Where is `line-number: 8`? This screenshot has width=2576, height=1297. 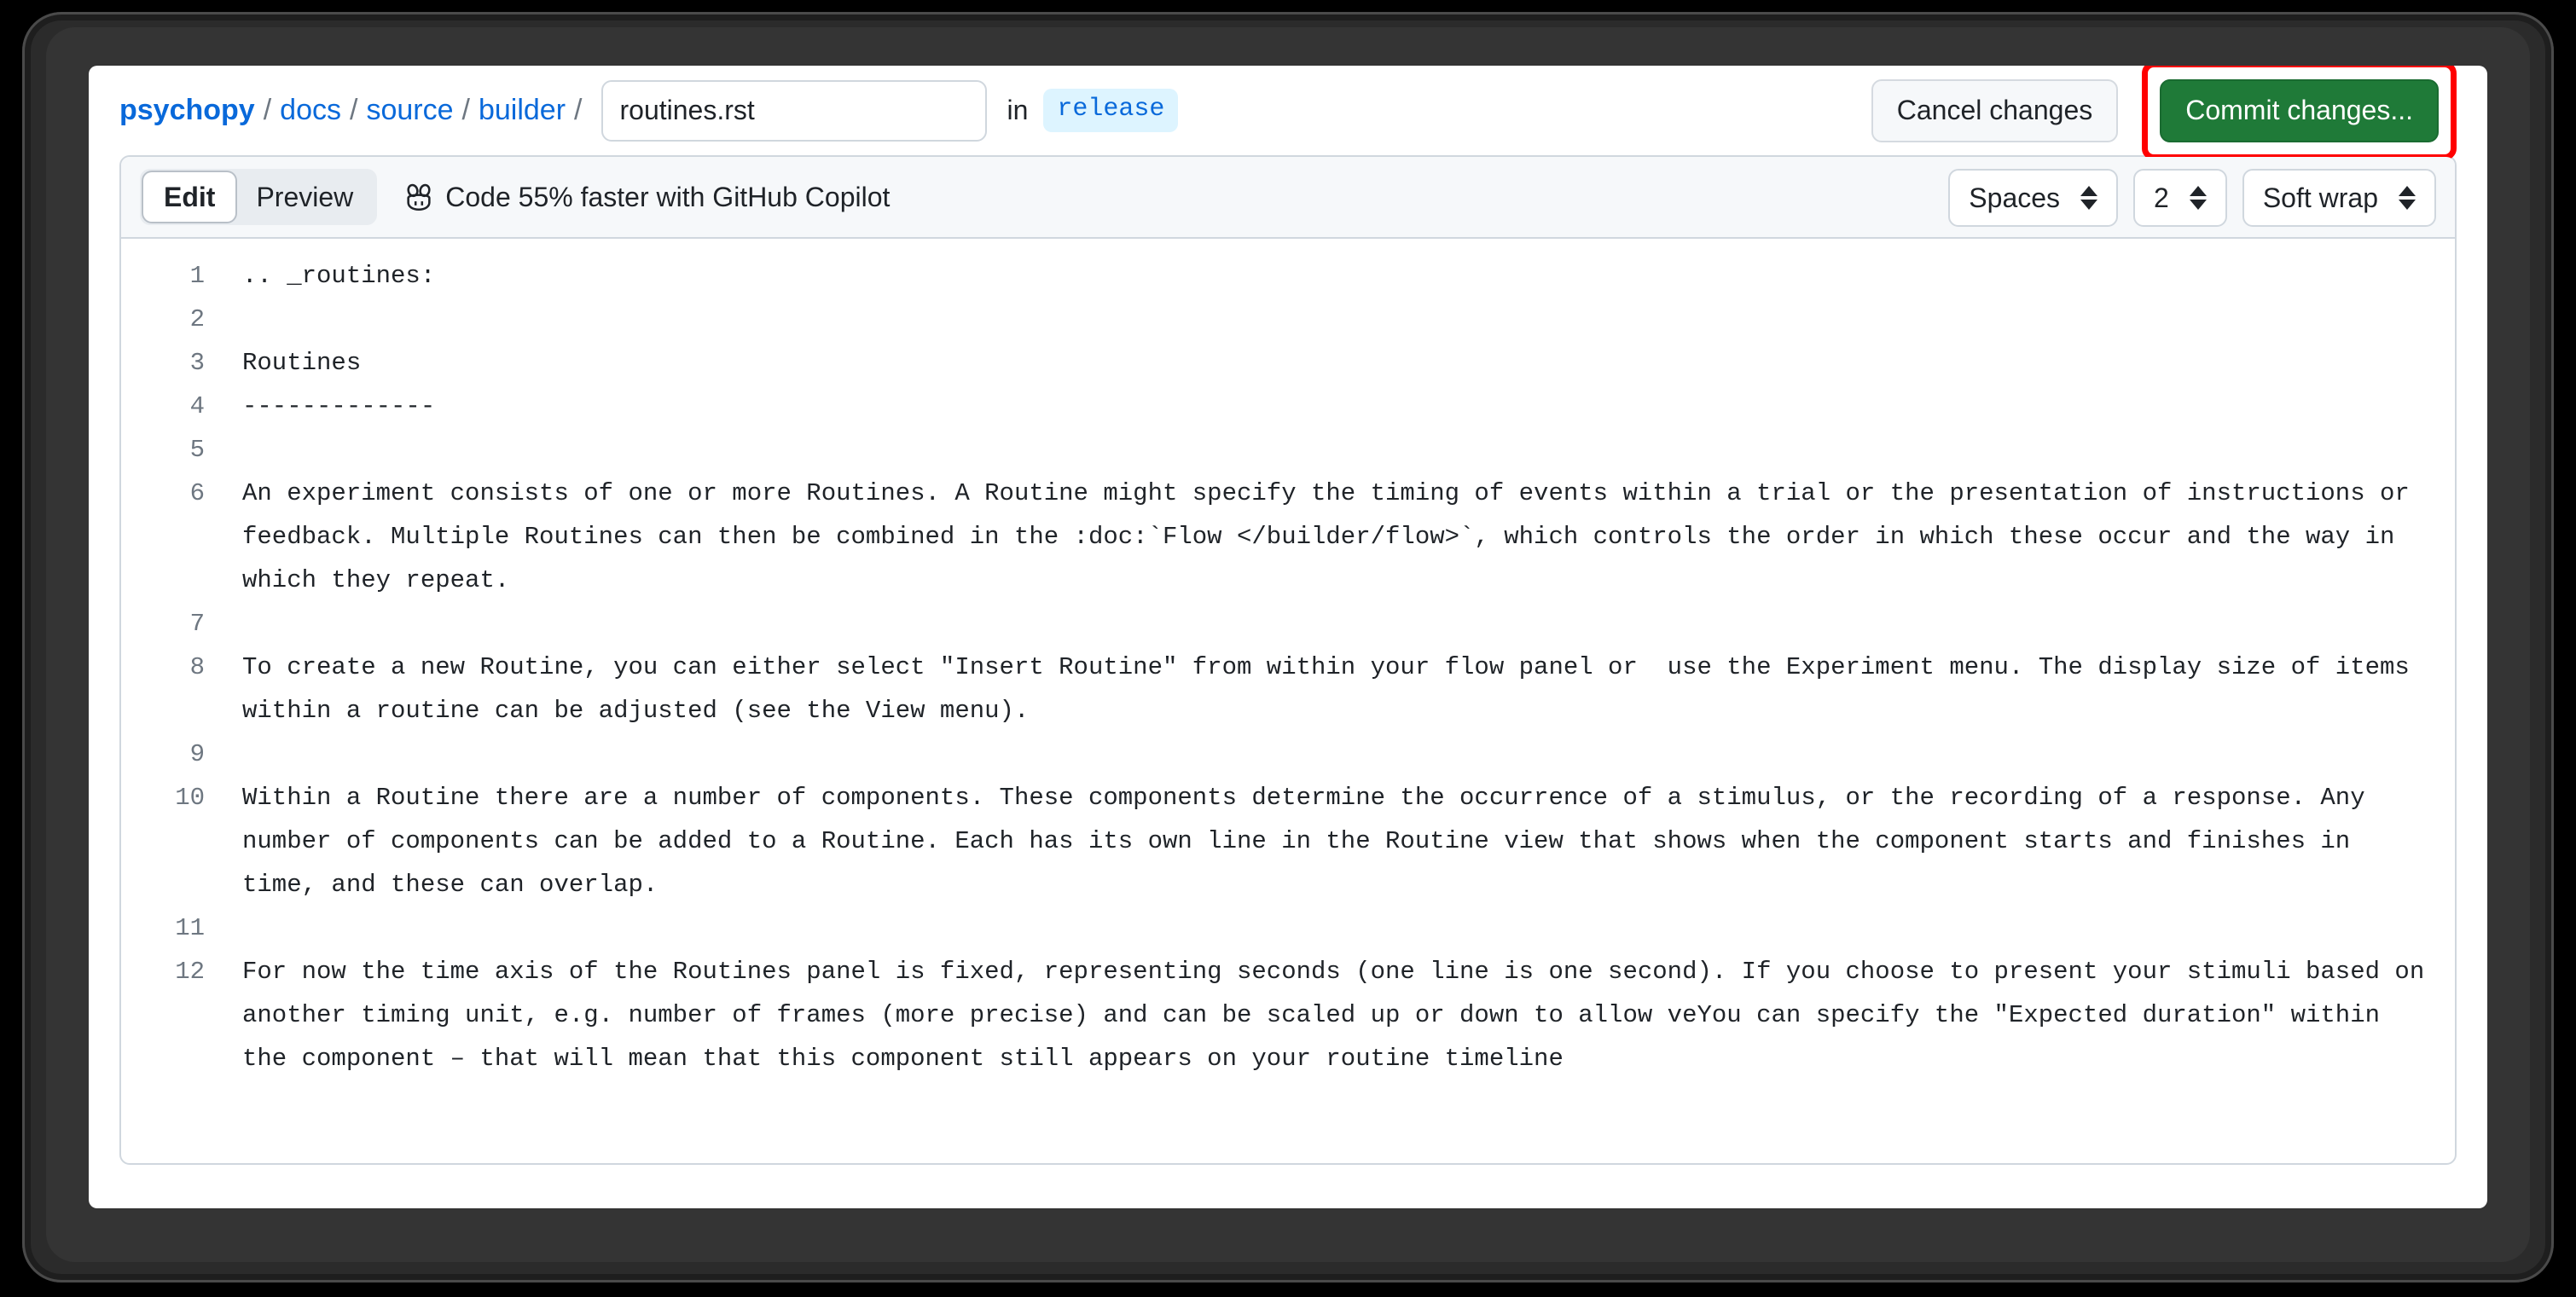 line-number: 8 is located at coordinates (197, 667).